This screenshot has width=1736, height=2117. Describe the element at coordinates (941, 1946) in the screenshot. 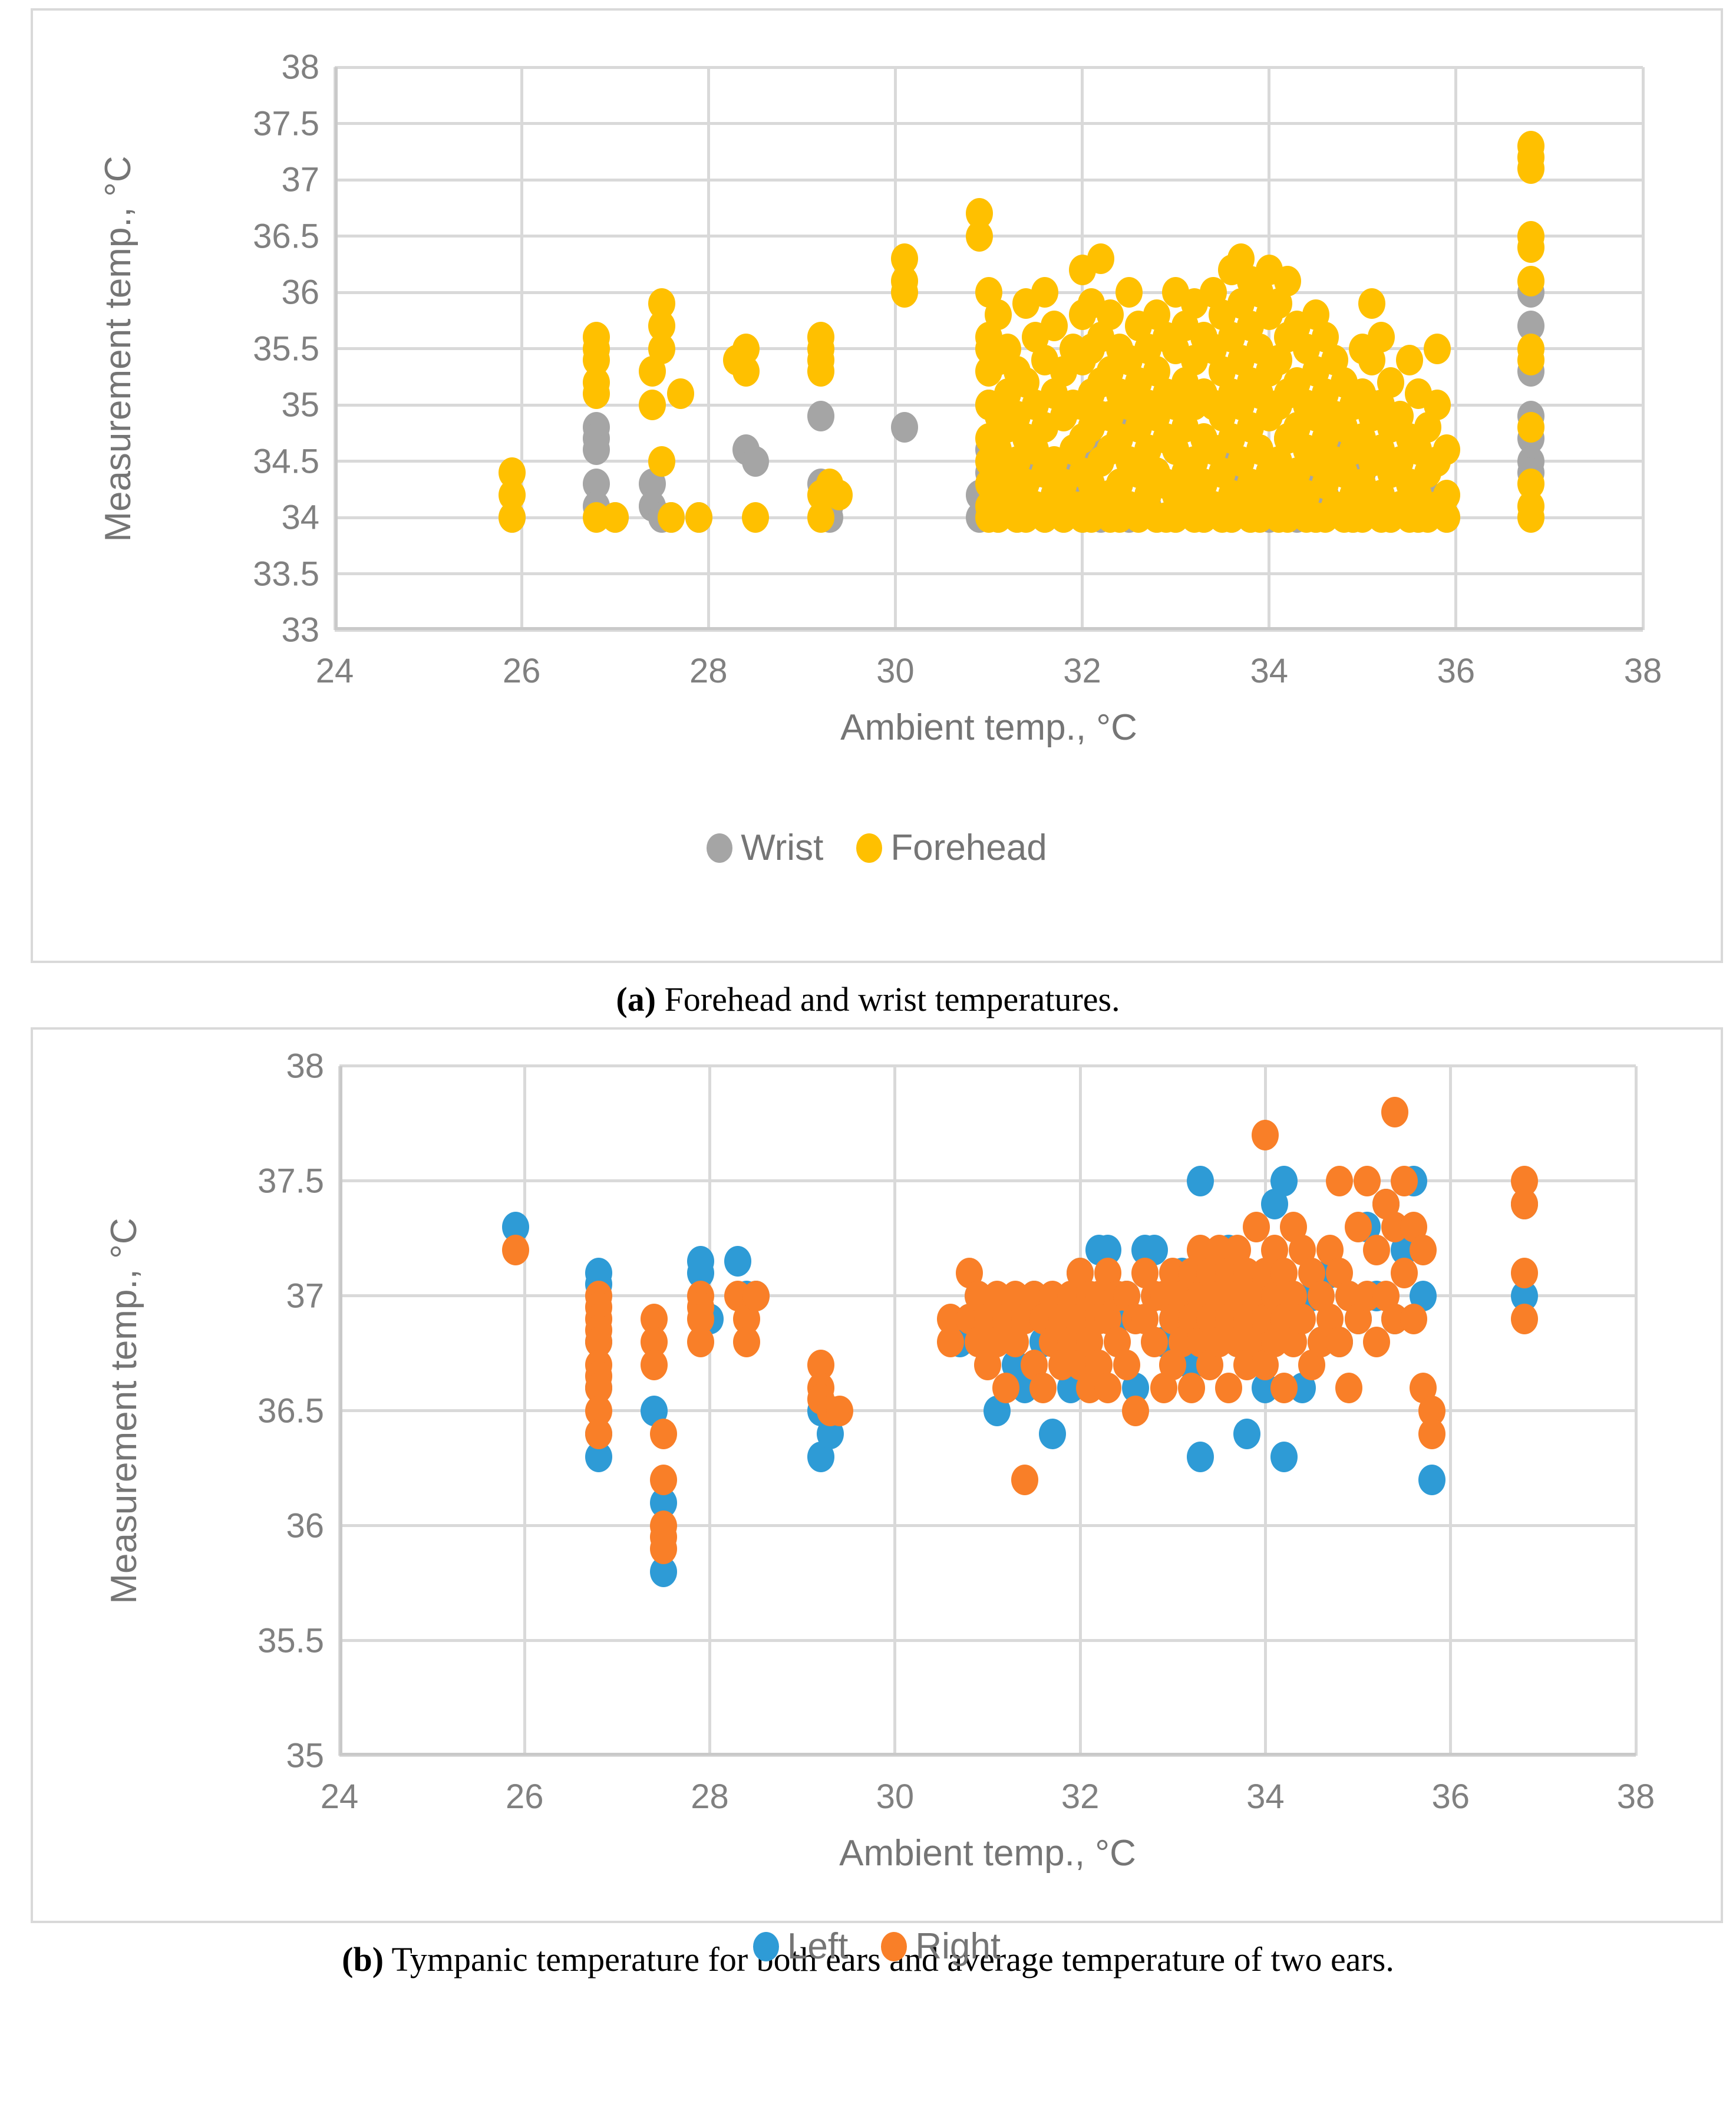

I see `legend-item-right: Right` at that location.